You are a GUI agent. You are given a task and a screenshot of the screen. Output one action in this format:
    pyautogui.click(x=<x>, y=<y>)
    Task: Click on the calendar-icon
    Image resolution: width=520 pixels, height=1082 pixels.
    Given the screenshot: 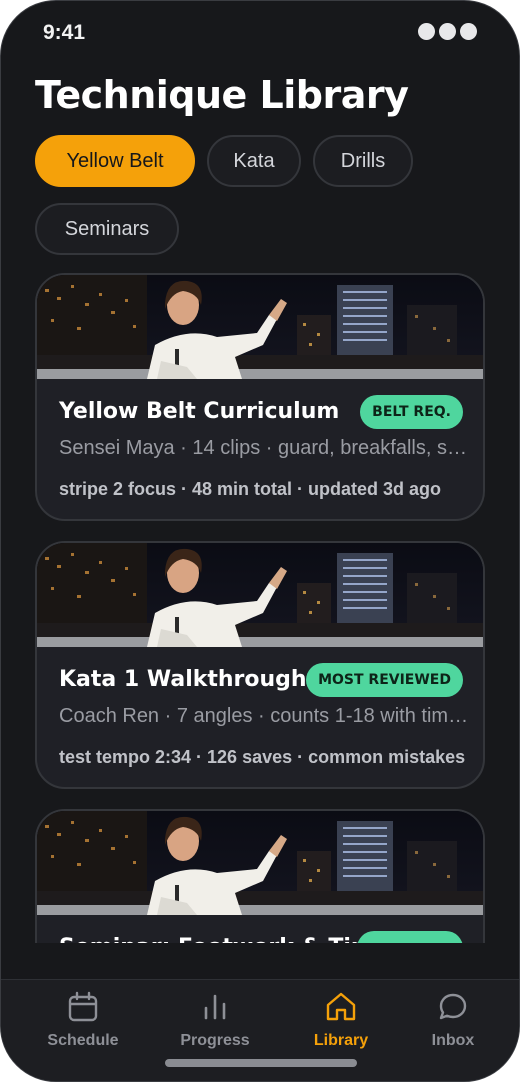 What is the action you would take?
    pyautogui.click(x=83, y=1006)
    